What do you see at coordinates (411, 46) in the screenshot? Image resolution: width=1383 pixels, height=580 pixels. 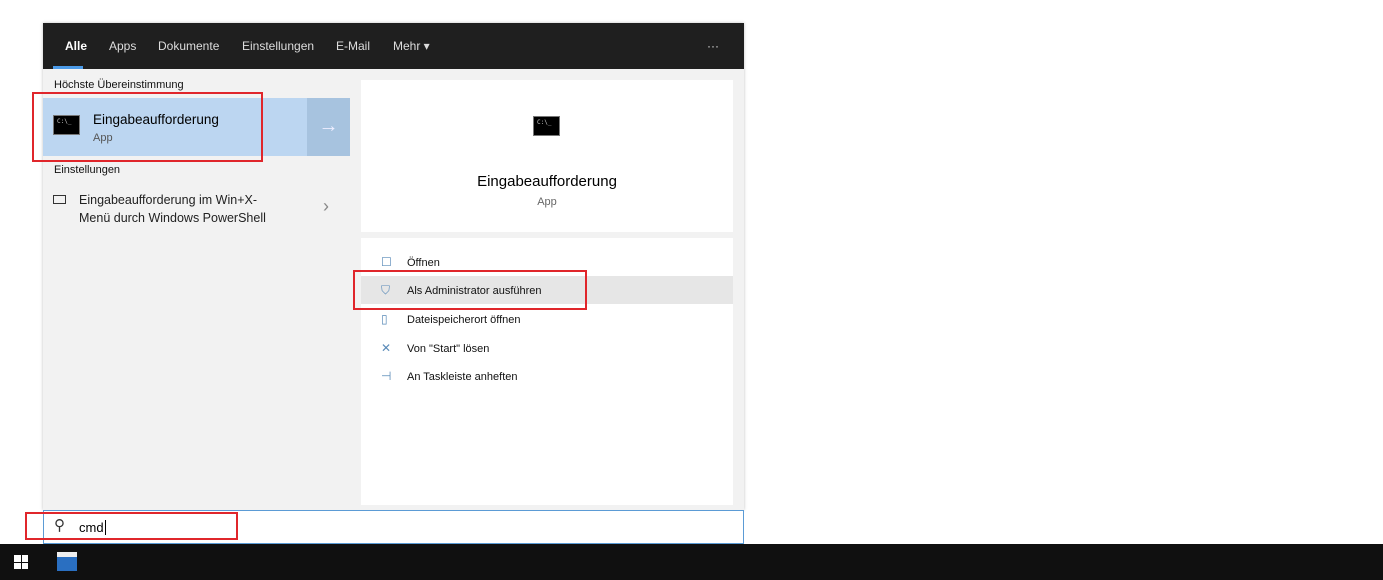 I see `tab-mehr: Mehr ▾` at bounding box center [411, 46].